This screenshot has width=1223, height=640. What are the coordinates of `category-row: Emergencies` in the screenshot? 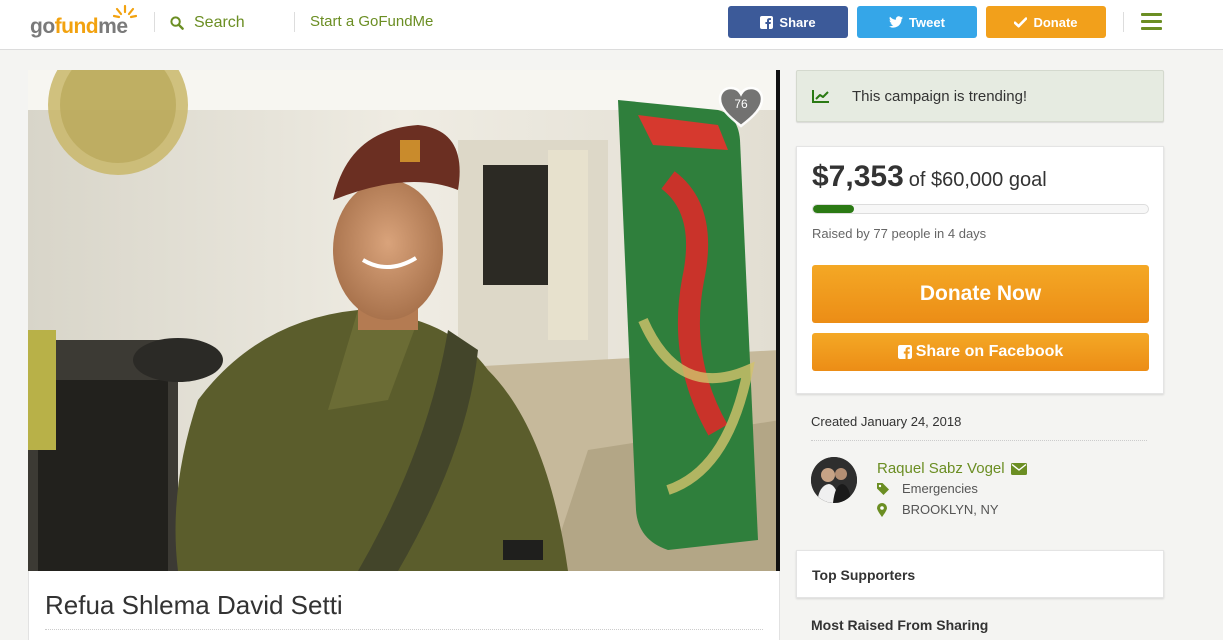 It's located at (927, 488).